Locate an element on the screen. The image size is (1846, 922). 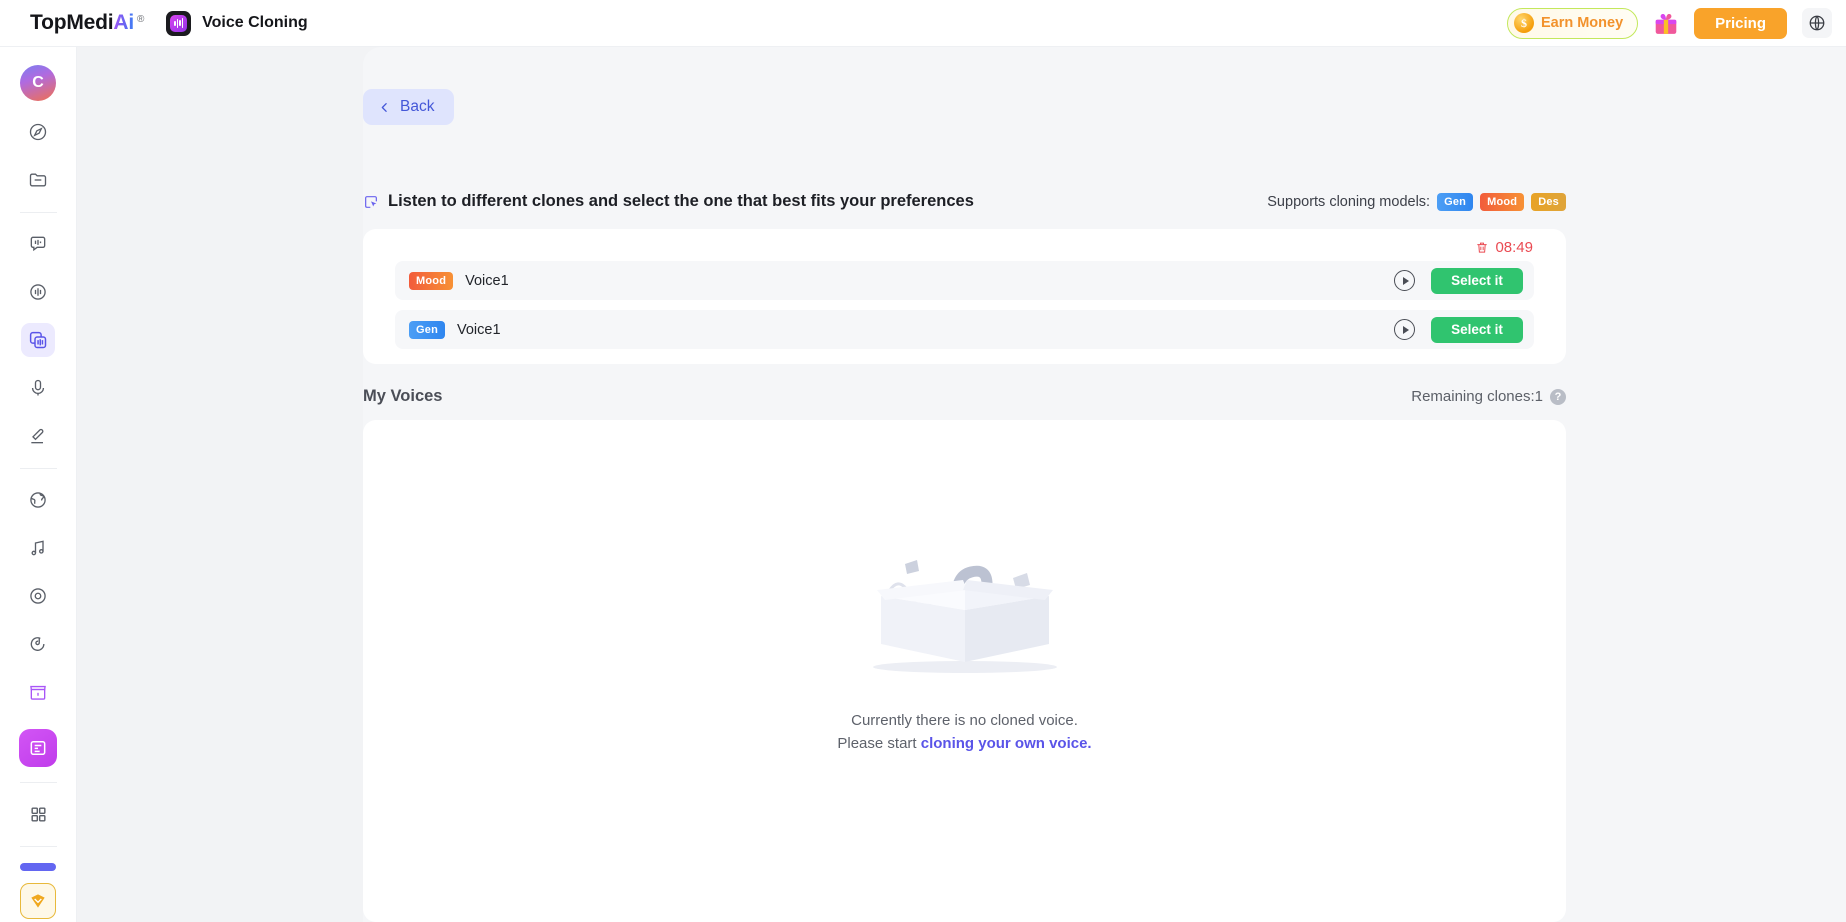
earn-money-button: $ Earn Money is located at coordinates (1572, 23).